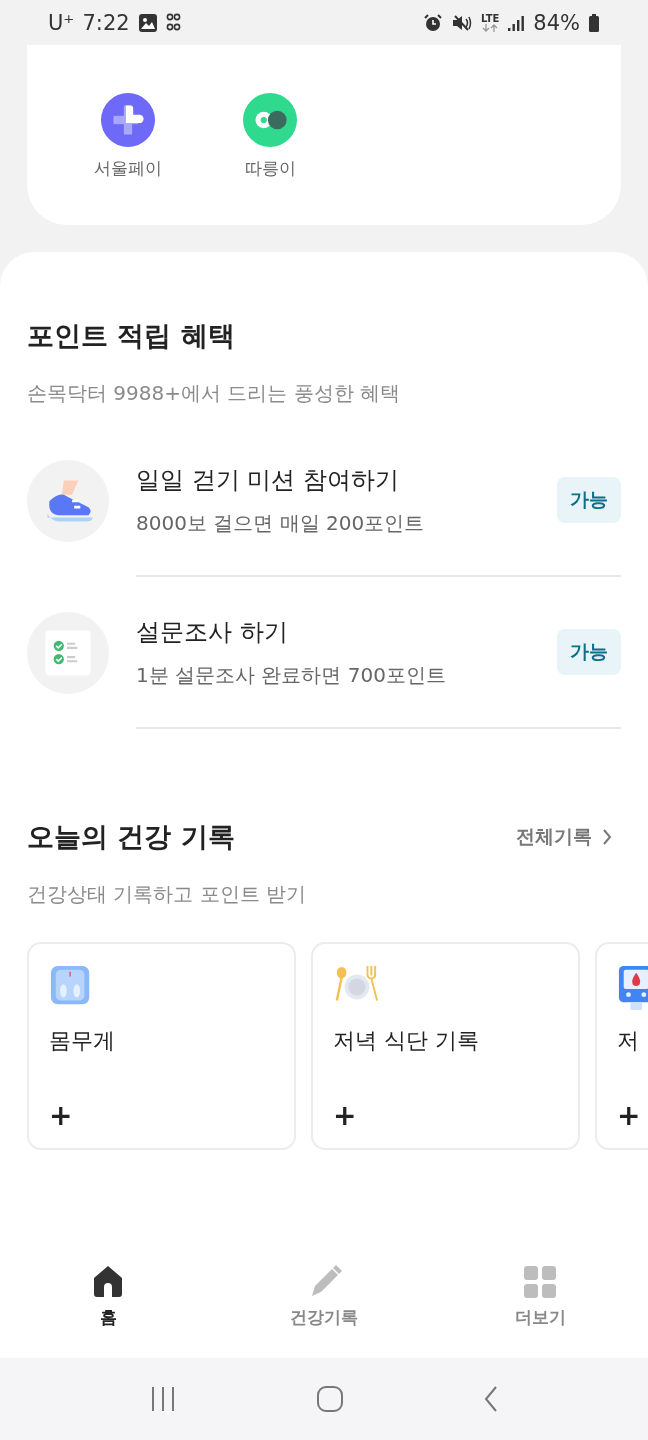 Image resolution: width=648 pixels, height=1440 pixels. I want to click on plus-app-icon, so click(128, 120).